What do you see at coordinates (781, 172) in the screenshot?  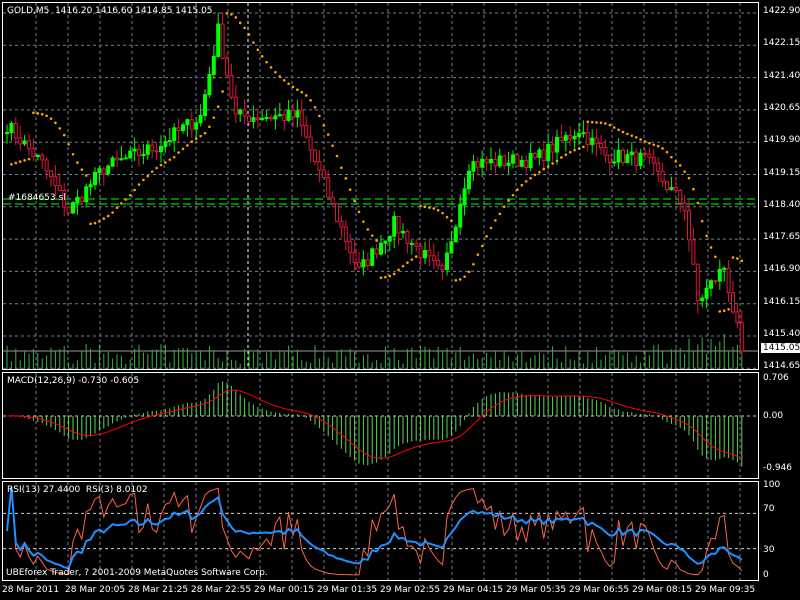 I see `price-tick: 1419.15` at bounding box center [781, 172].